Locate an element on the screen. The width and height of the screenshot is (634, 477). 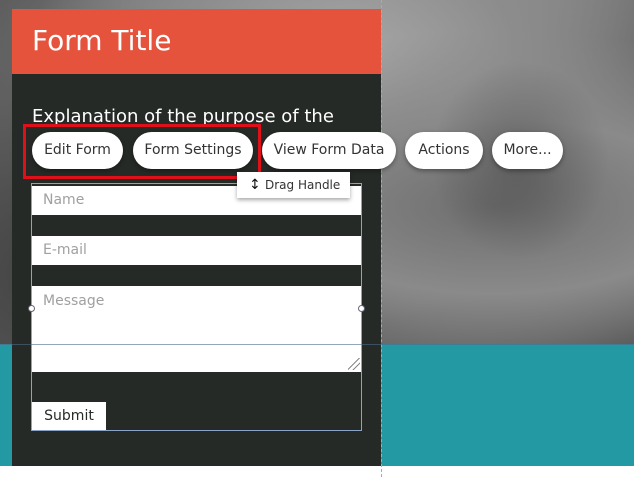
page-bottom is located at coordinates (317, 471).